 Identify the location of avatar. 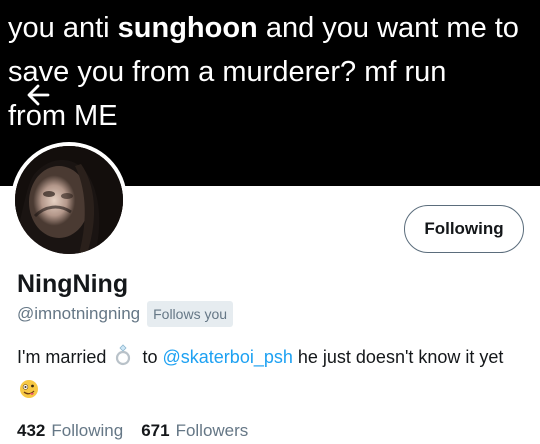
(69, 200).